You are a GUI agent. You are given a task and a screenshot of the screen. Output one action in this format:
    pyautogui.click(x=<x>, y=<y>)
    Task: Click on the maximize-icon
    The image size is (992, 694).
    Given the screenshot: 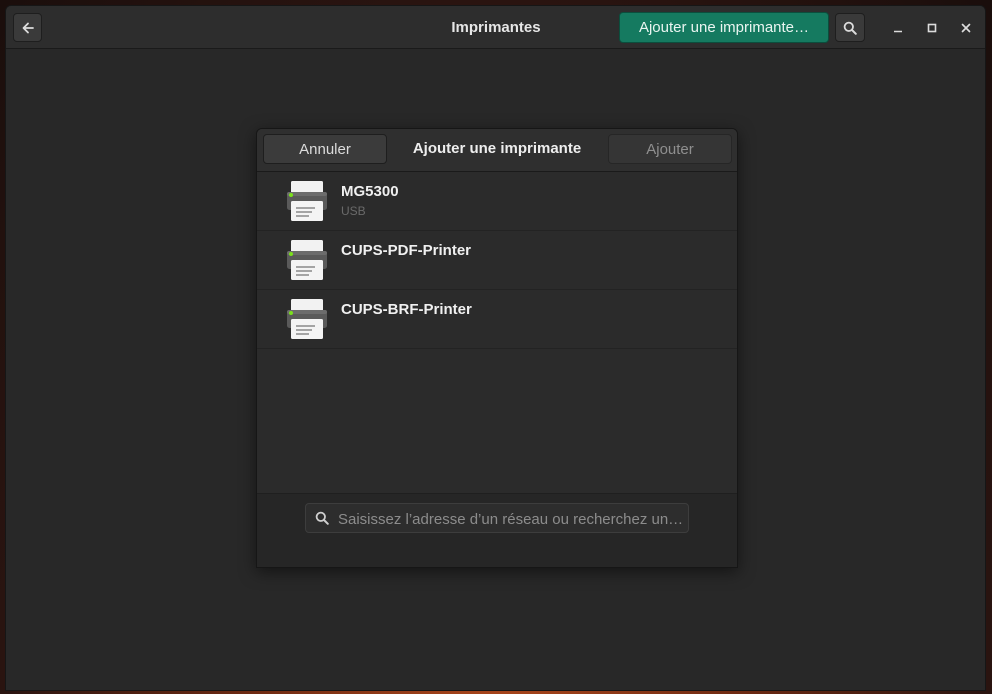 What is the action you would take?
    pyautogui.click(x=932, y=28)
    